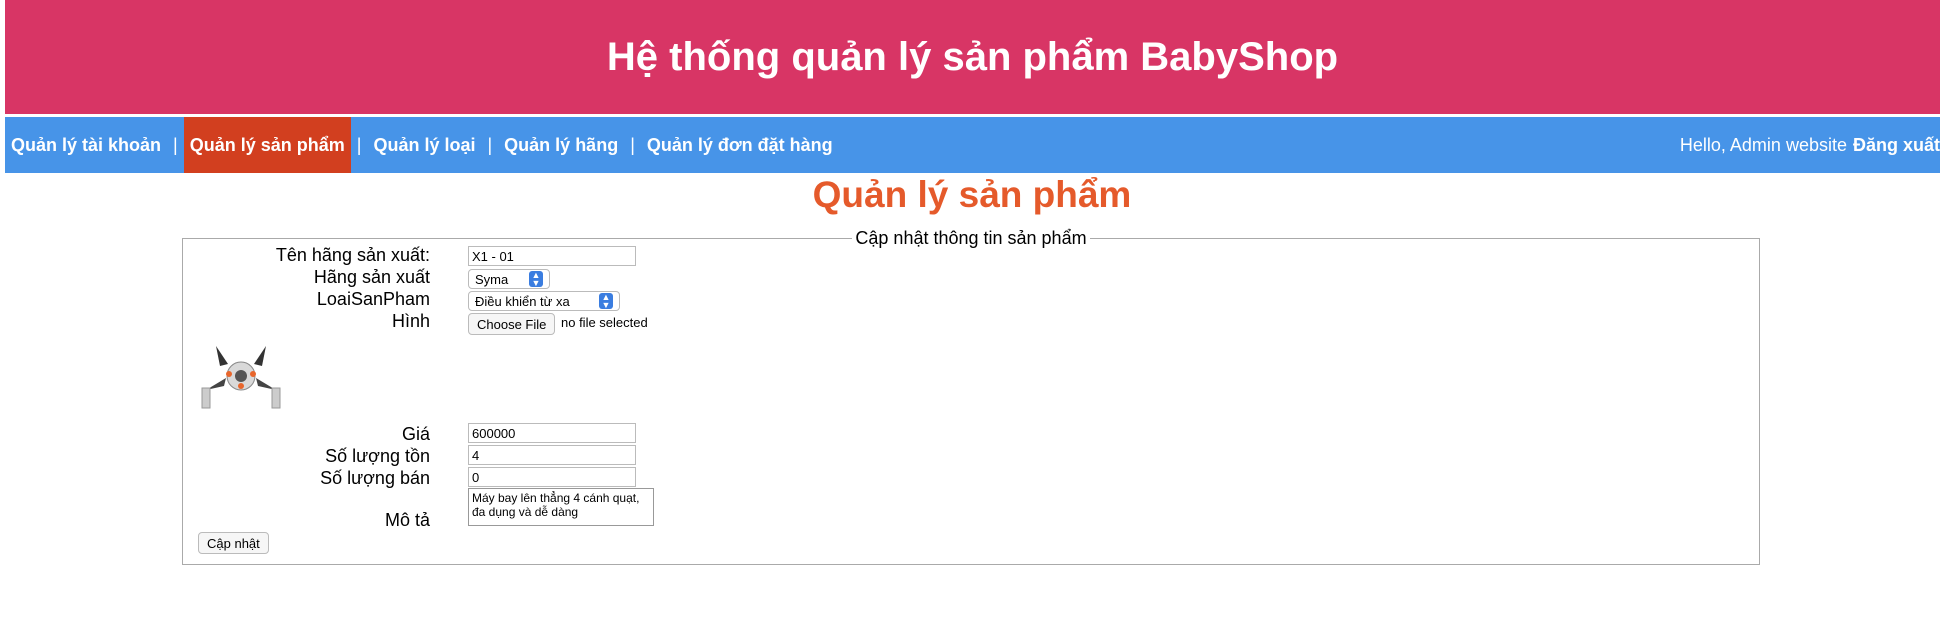 Image resolution: width=1944 pixels, height=618 pixels. I want to click on name-label: Tên hãng sản xuất:, so click(352, 255).